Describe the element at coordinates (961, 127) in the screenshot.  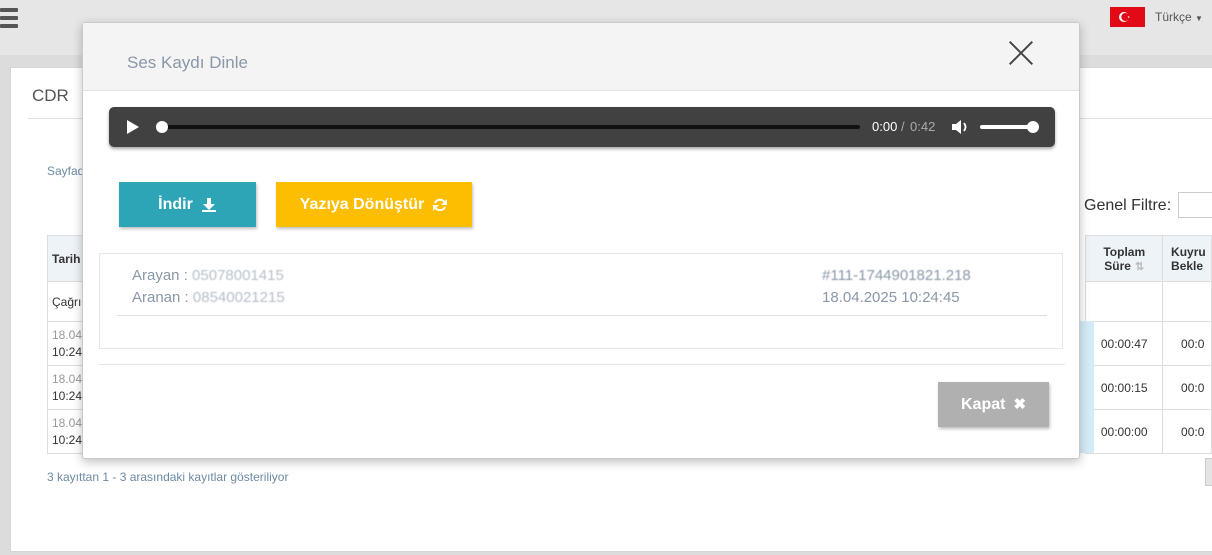
I see `volume-icon` at that location.